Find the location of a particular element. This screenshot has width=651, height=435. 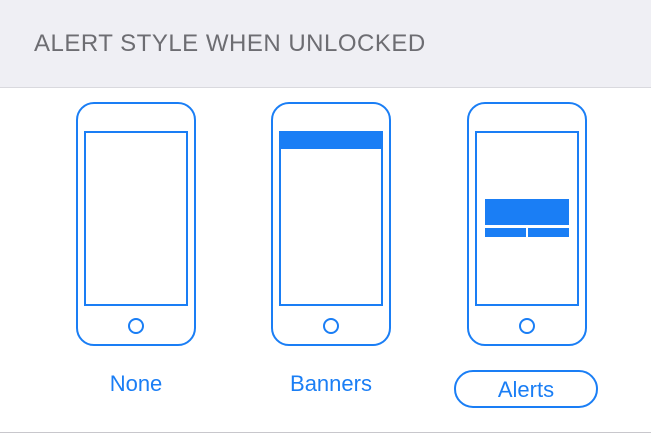

phone-icon is located at coordinates (136, 224).